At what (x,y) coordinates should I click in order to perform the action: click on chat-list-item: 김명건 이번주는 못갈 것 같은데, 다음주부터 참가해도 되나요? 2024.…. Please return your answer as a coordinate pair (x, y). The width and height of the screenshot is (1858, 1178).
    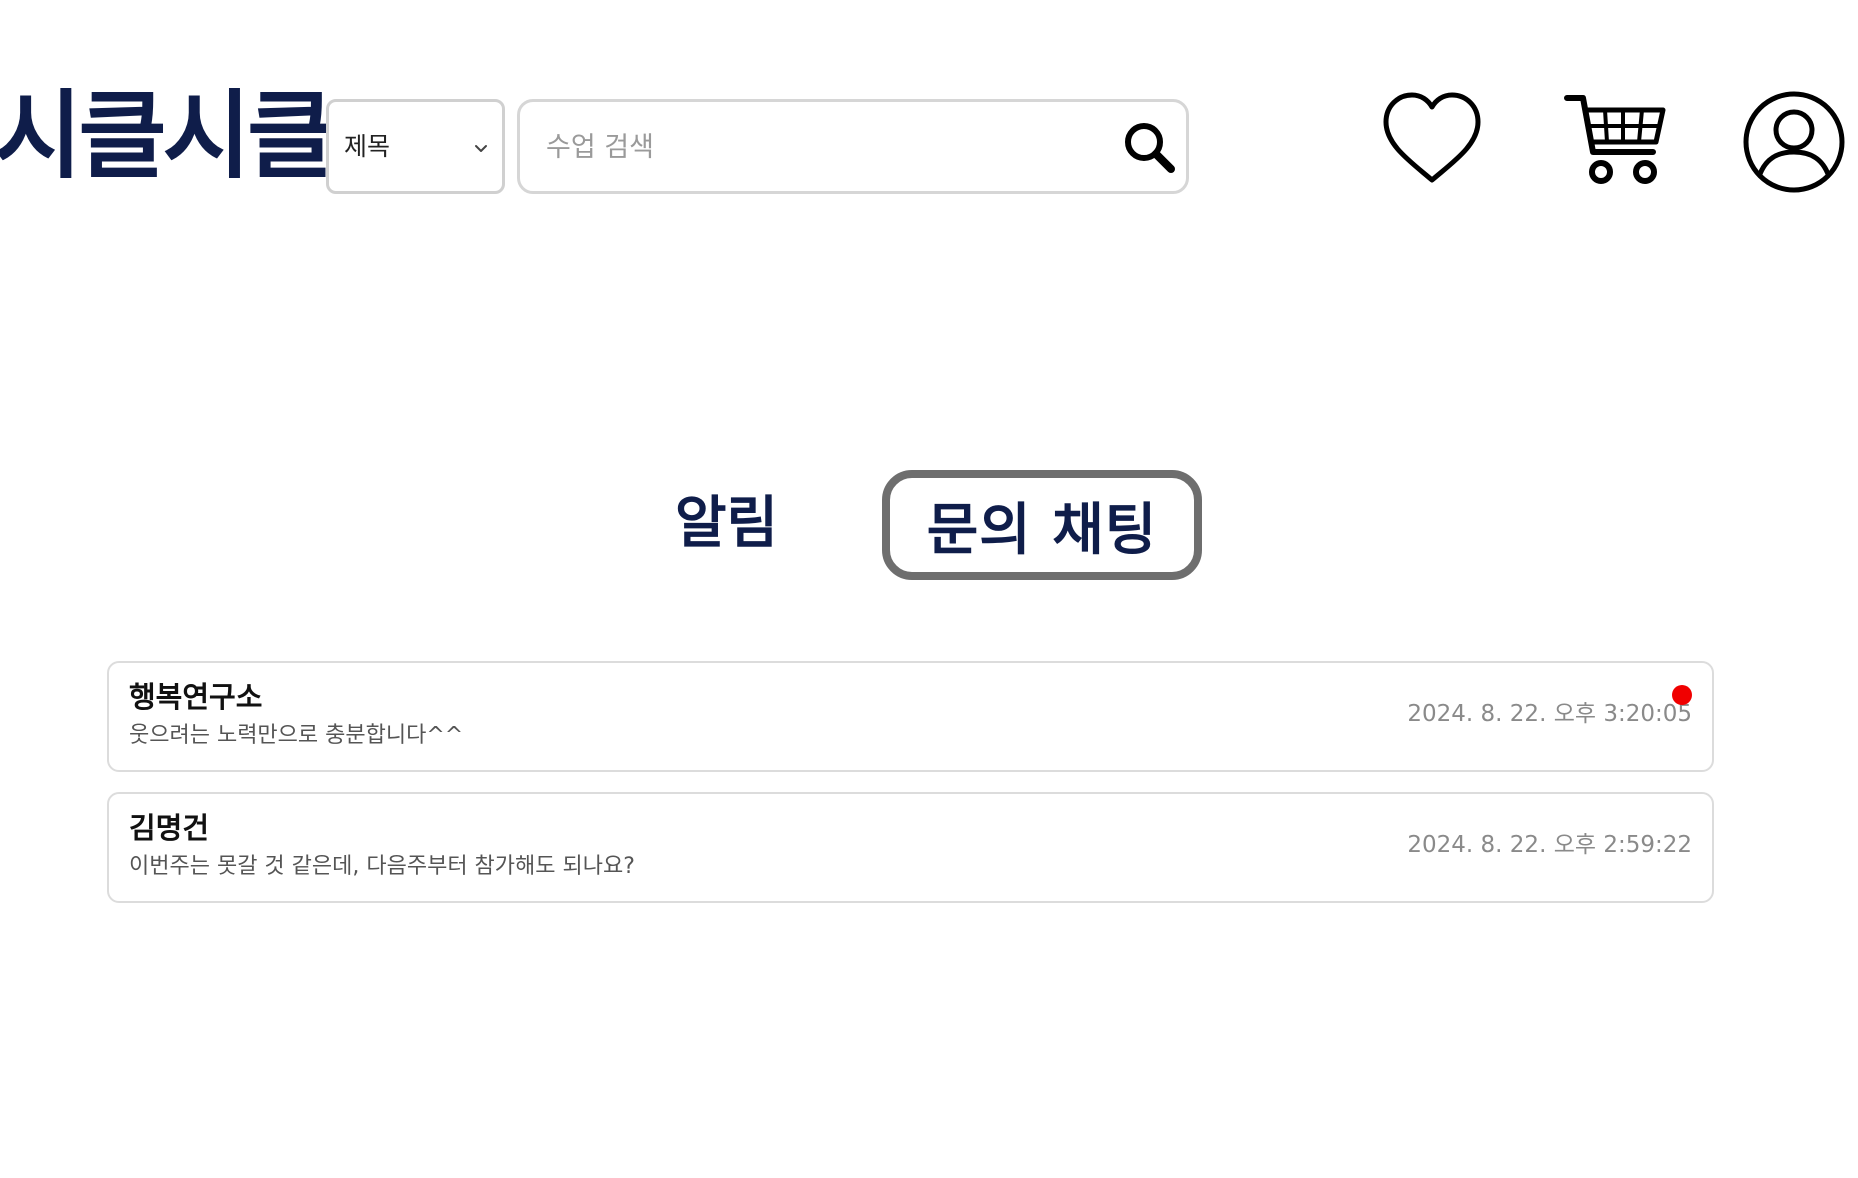
    Looking at the image, I should click on (910, 847).